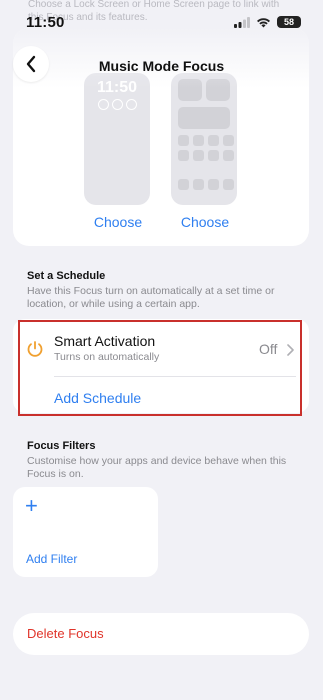 This screenshot has width=323, height=700. Describe the element at coordinates (242, 22) in the screenshot. I see `signal-icon` at that location.